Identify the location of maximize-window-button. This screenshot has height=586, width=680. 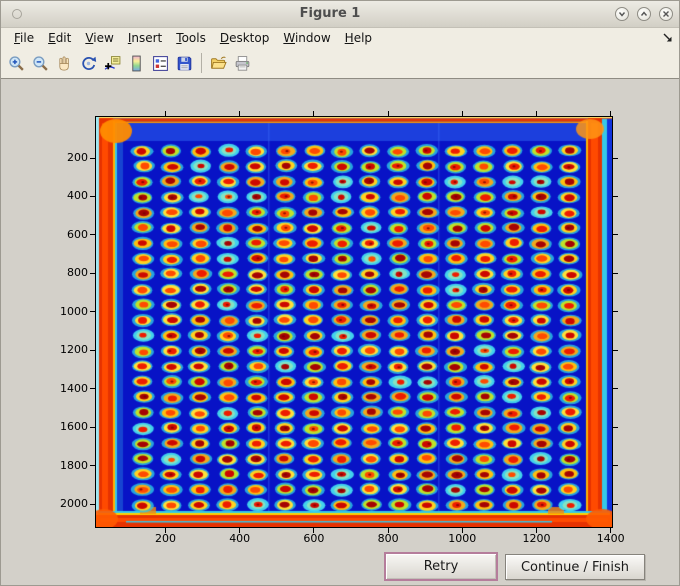
(644, 14).